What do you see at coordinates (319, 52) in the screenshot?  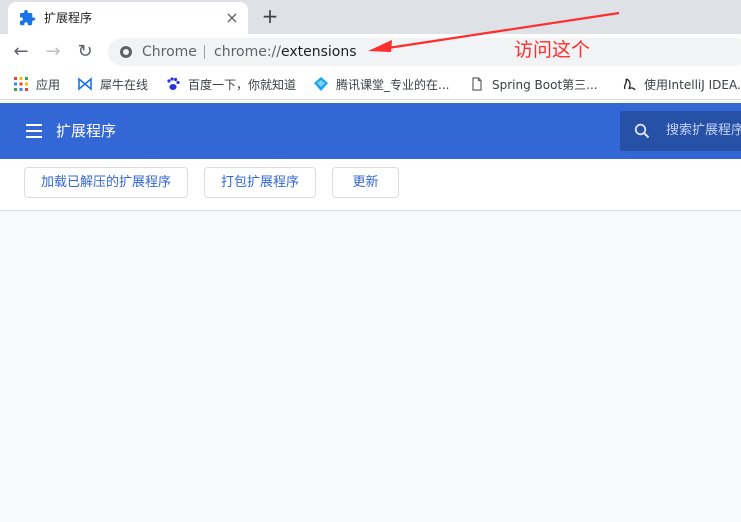 I see `url-path: extensions` at bounding box center [319, 52].